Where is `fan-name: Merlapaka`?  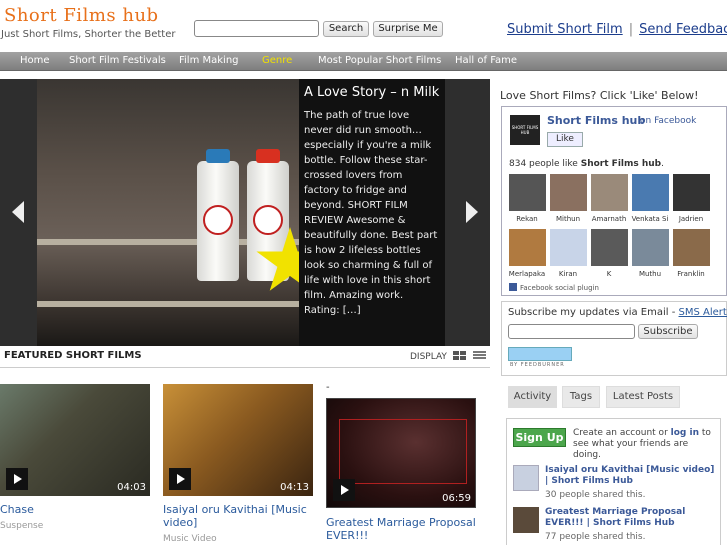 fan-name: Merlapaka is located at coordinates (527, 274).